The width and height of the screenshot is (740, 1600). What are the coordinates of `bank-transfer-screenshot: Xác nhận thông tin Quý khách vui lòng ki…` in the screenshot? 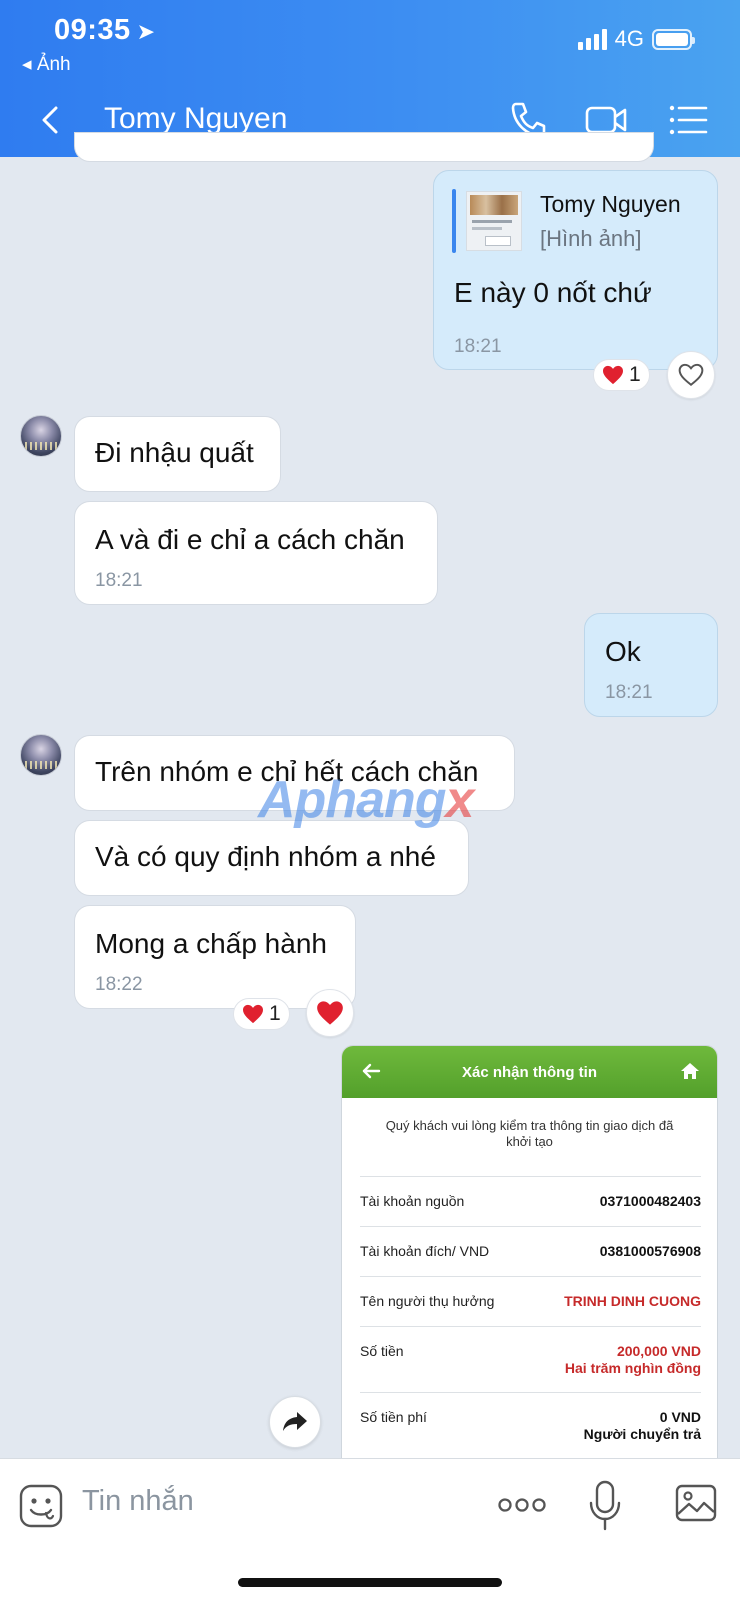 It's located at (529, 1255).